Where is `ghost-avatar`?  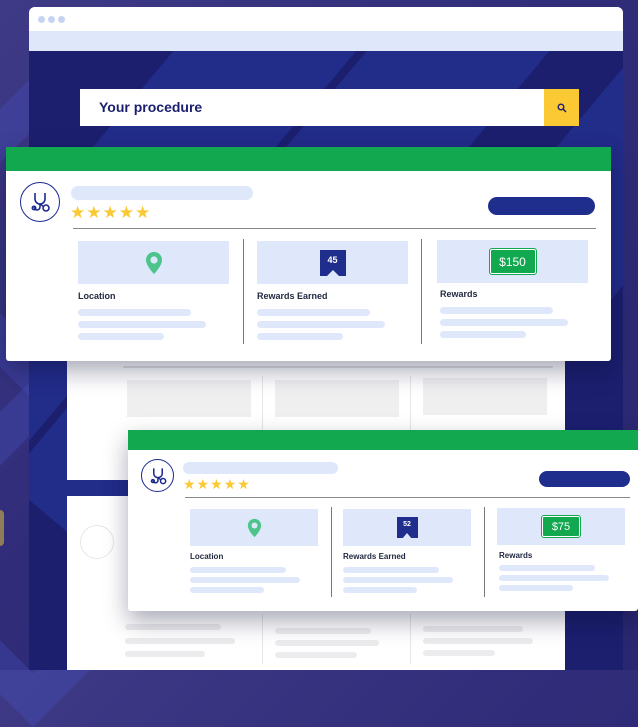
ghost-avatar is located at coordinates (97, 542).